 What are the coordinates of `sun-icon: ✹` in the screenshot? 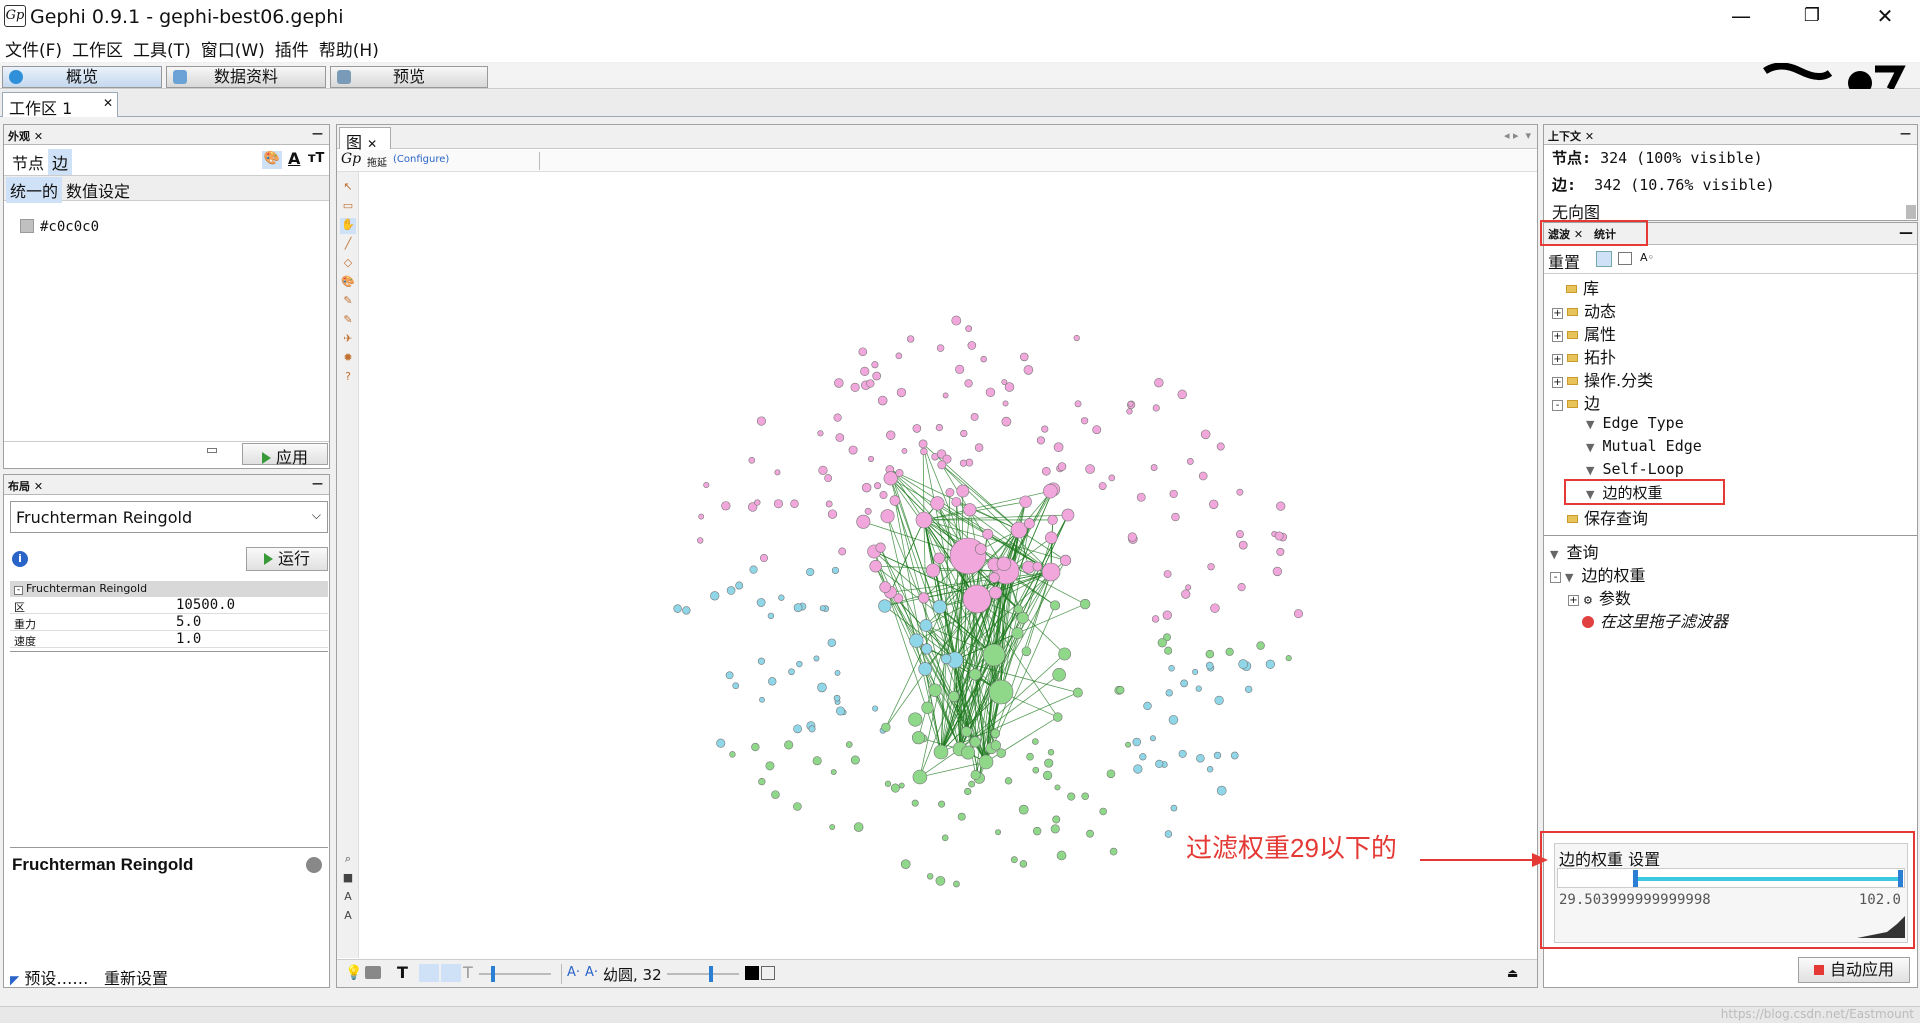 It's located at (348, 359).